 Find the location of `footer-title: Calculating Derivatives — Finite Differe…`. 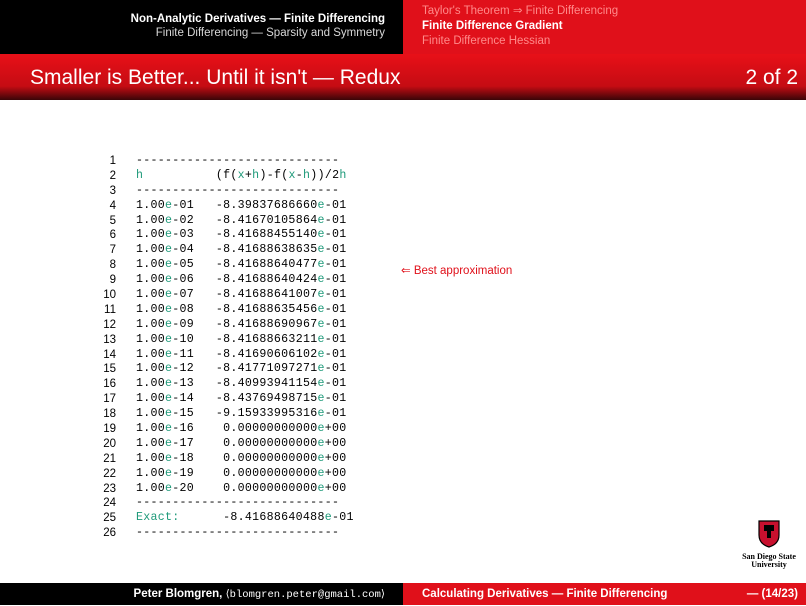

footer-title: Calculating Derivatives — Finite Differe… is located at coordinates (545, 594).